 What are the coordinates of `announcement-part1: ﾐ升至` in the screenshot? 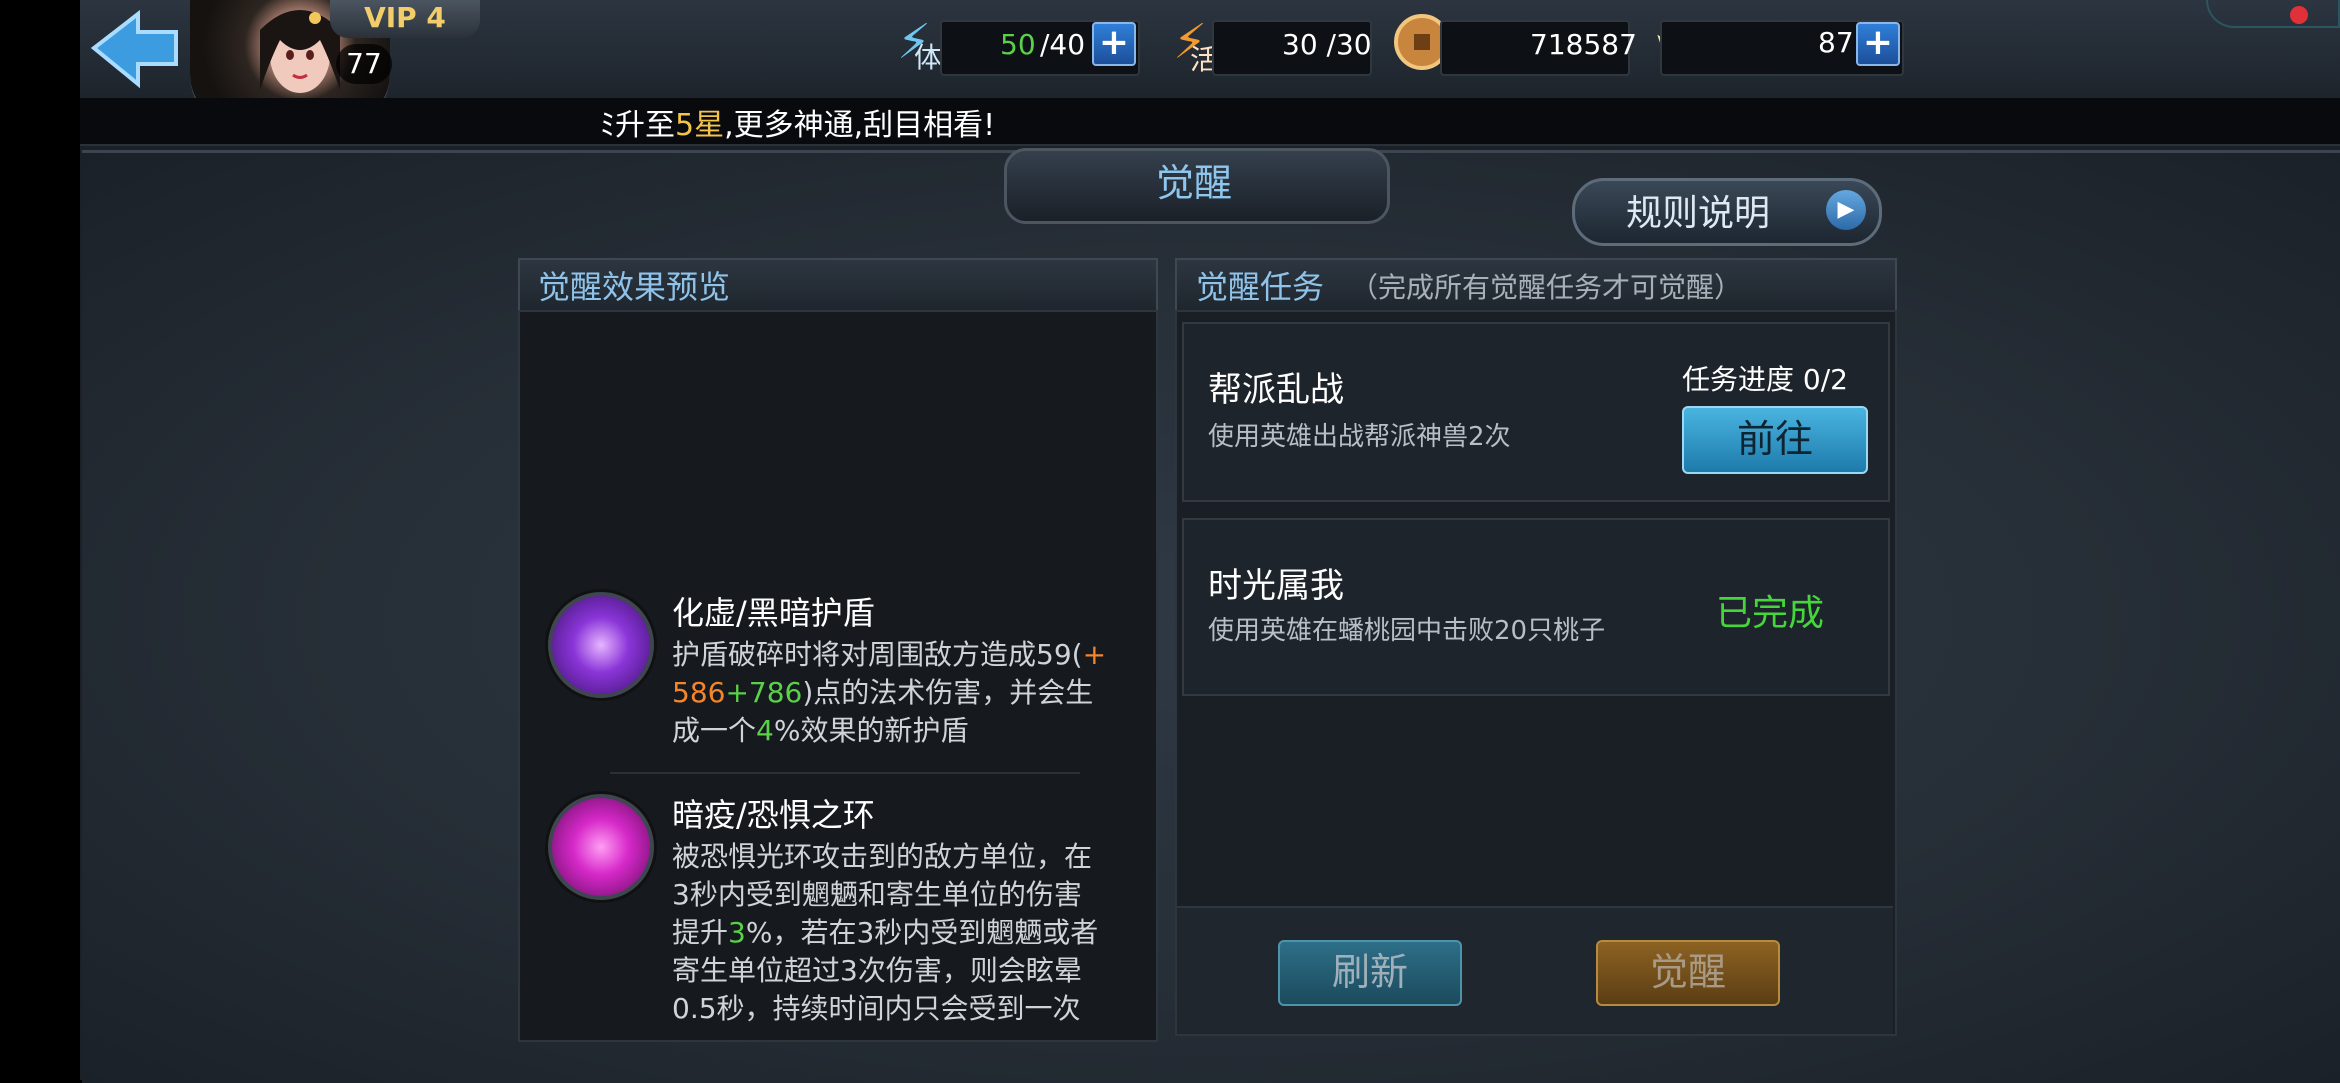 It's located at (637, 125).